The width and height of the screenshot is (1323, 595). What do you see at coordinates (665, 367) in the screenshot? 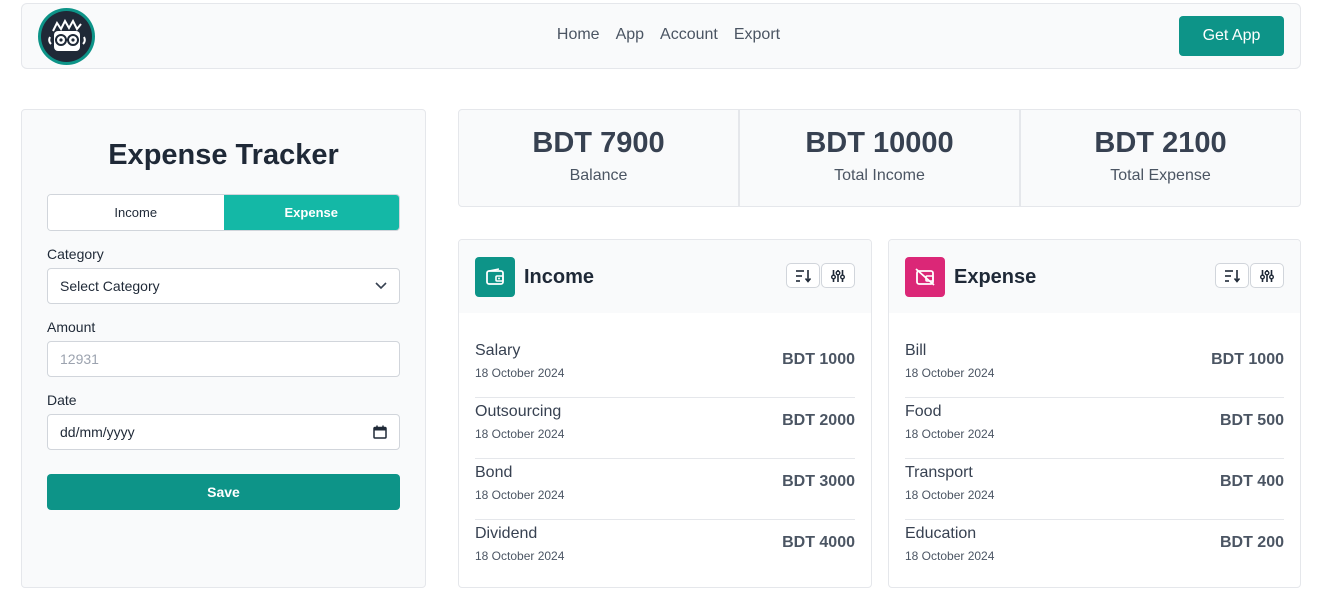
I see `list-item: Salary 18 October 2024 BDT 1000` at bounding box center [665, 367].